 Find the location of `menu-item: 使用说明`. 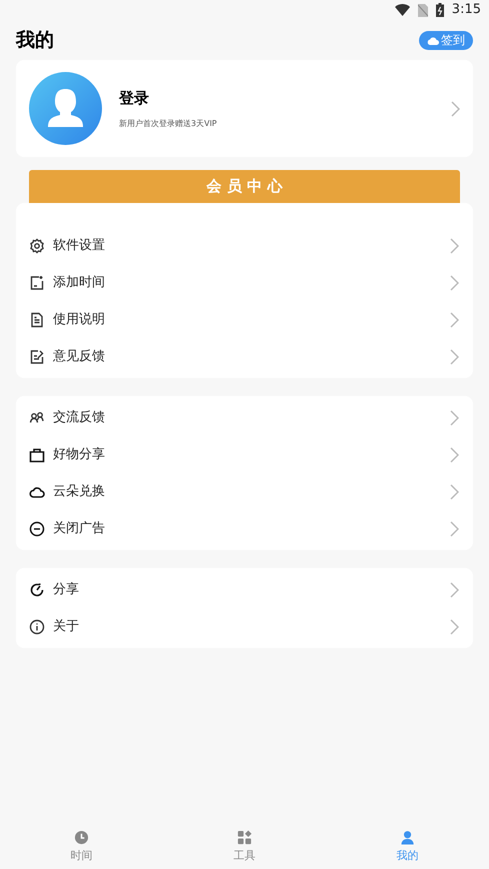

menu-item: 使用说明 is located at coordinates (244, 319).